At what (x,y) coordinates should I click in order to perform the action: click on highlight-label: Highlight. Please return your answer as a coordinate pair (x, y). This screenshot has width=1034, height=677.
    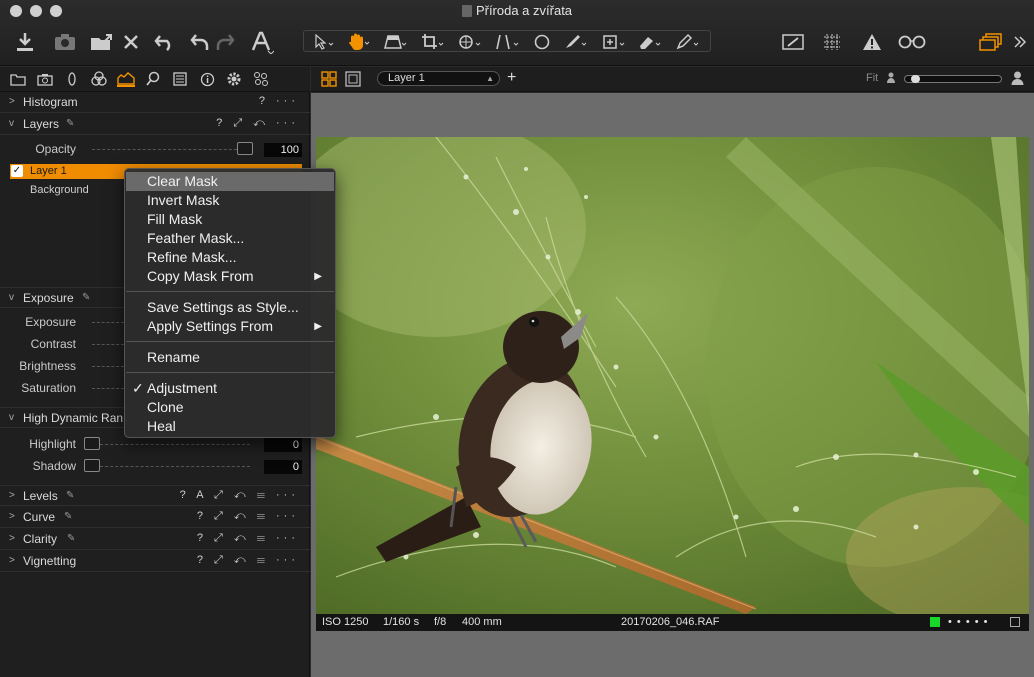
    Looking at the image, I should click on (52, 444).